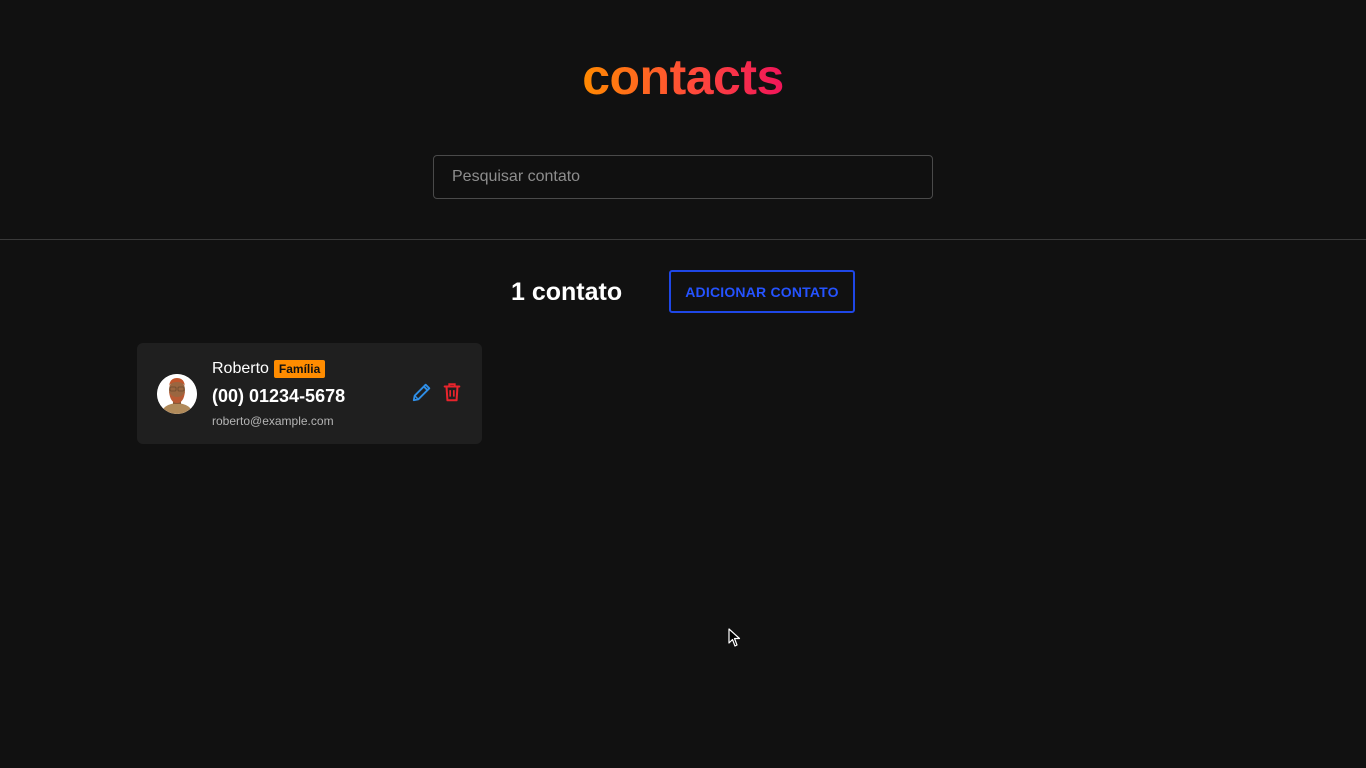 The height and width of the screenshot is (768, 1366). I want to click on contact-count: 1 contato, so click(567, 292).